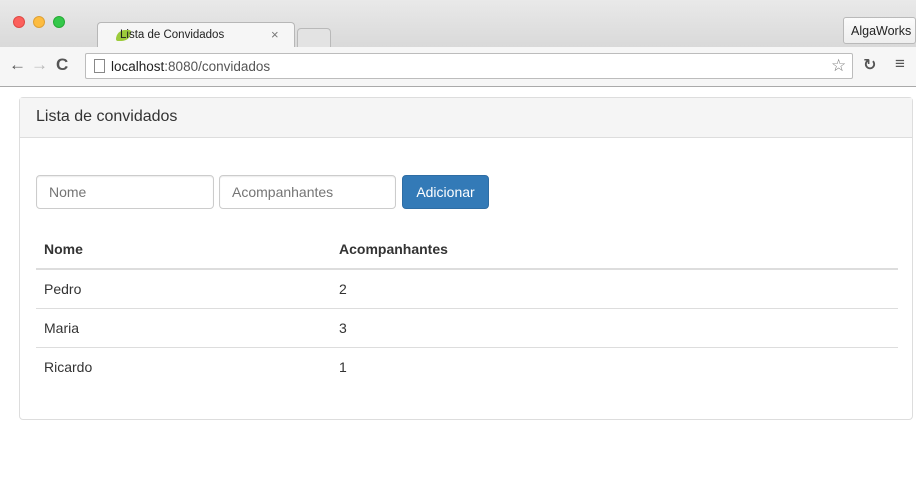 This screenshot has width=916, height=490. Describe the element at coordinates (343, 288) in the screenshot. I see `guest-companions-cell: 2` at that location.